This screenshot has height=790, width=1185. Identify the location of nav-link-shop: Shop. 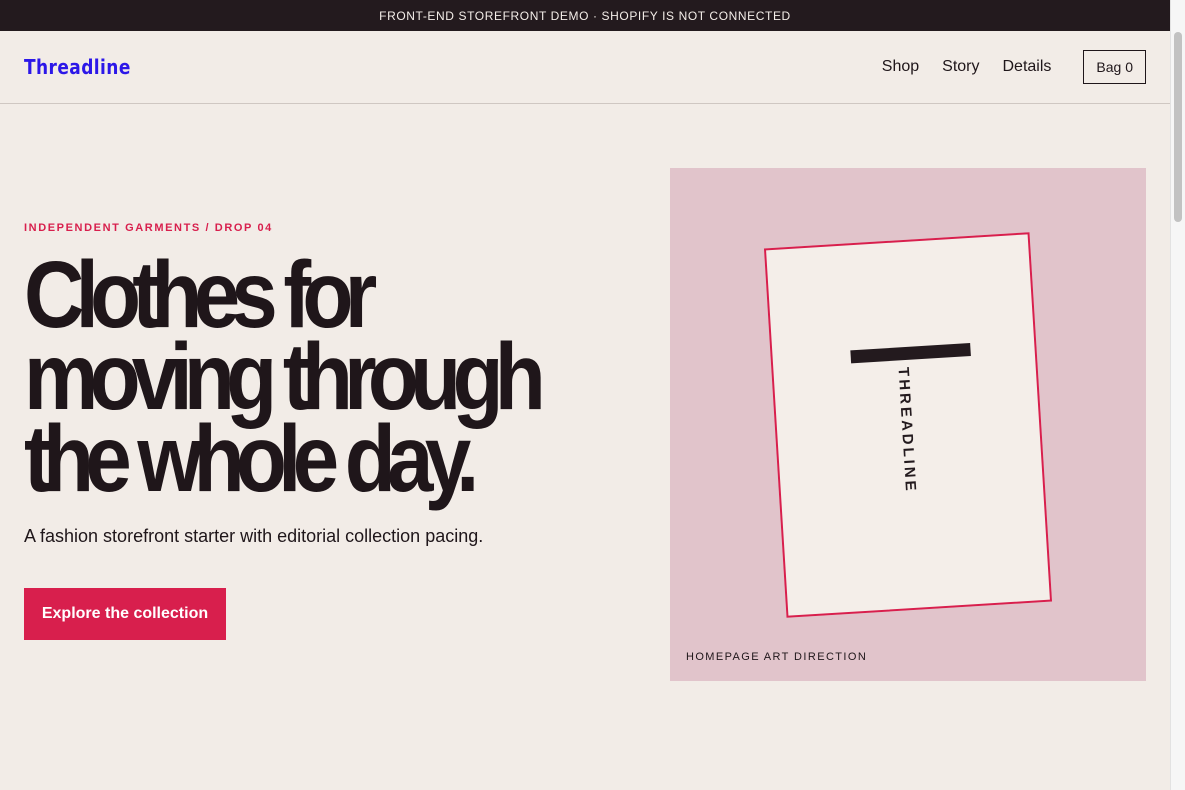
(900, 67).